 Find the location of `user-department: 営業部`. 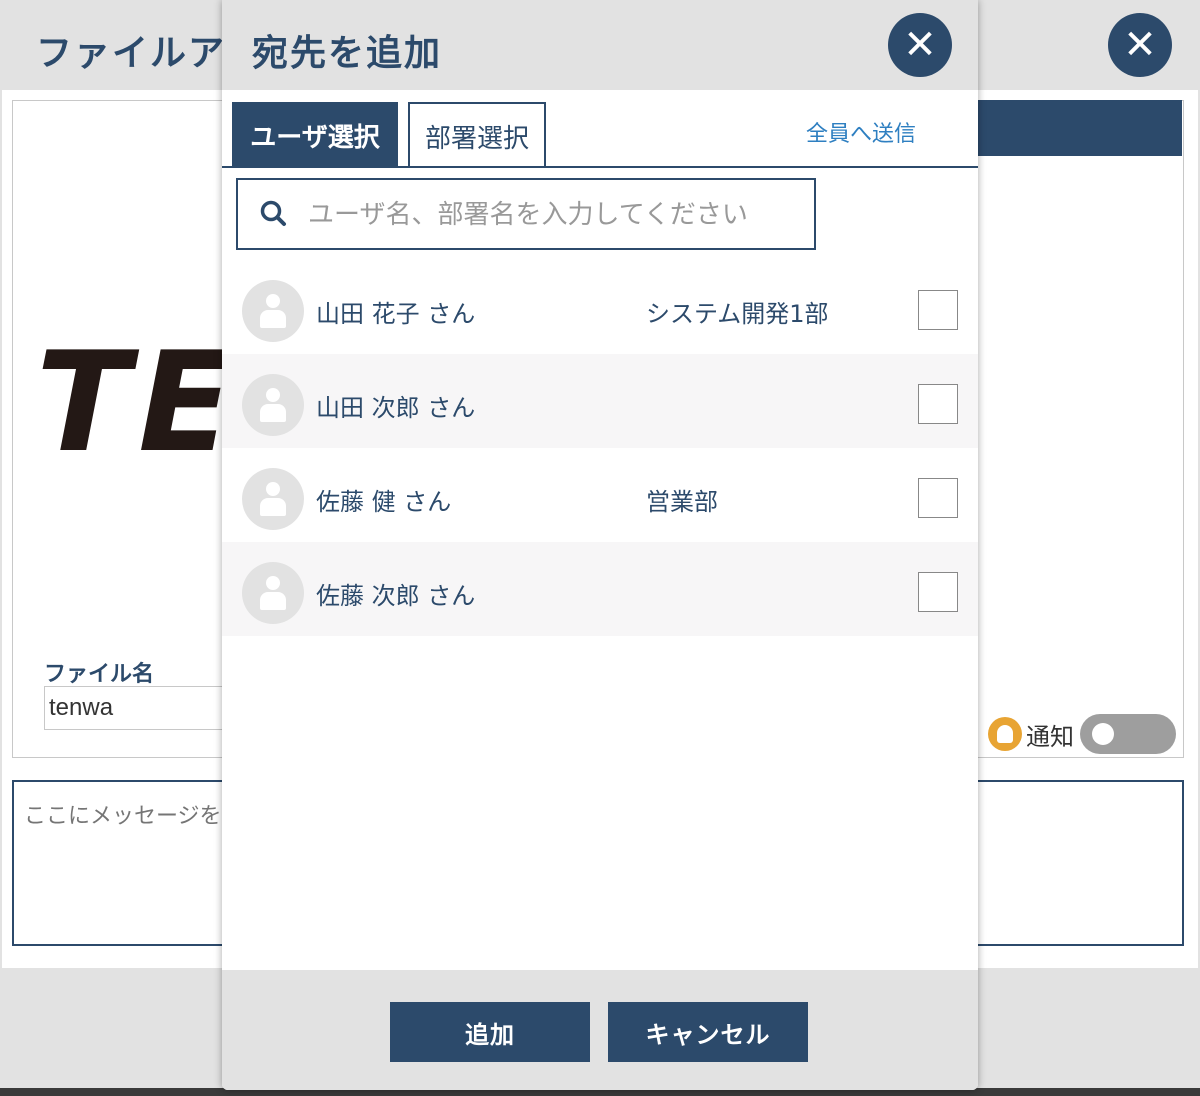

user-department: 営業部 is located at coordinates (682, 502).